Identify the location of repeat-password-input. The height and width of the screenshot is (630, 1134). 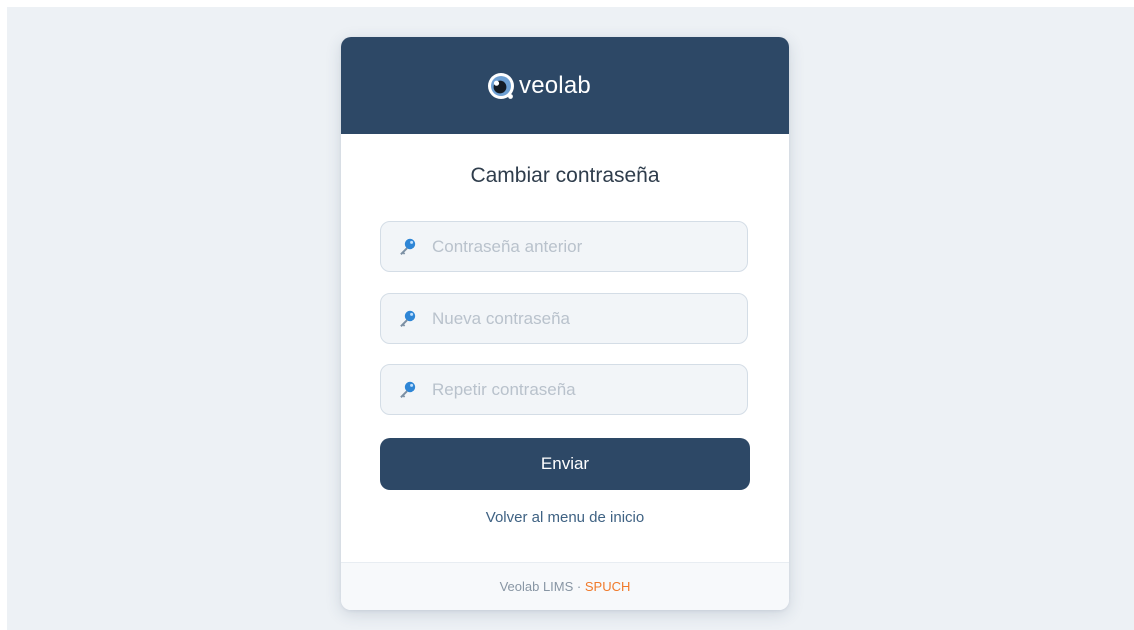
(582, 389).